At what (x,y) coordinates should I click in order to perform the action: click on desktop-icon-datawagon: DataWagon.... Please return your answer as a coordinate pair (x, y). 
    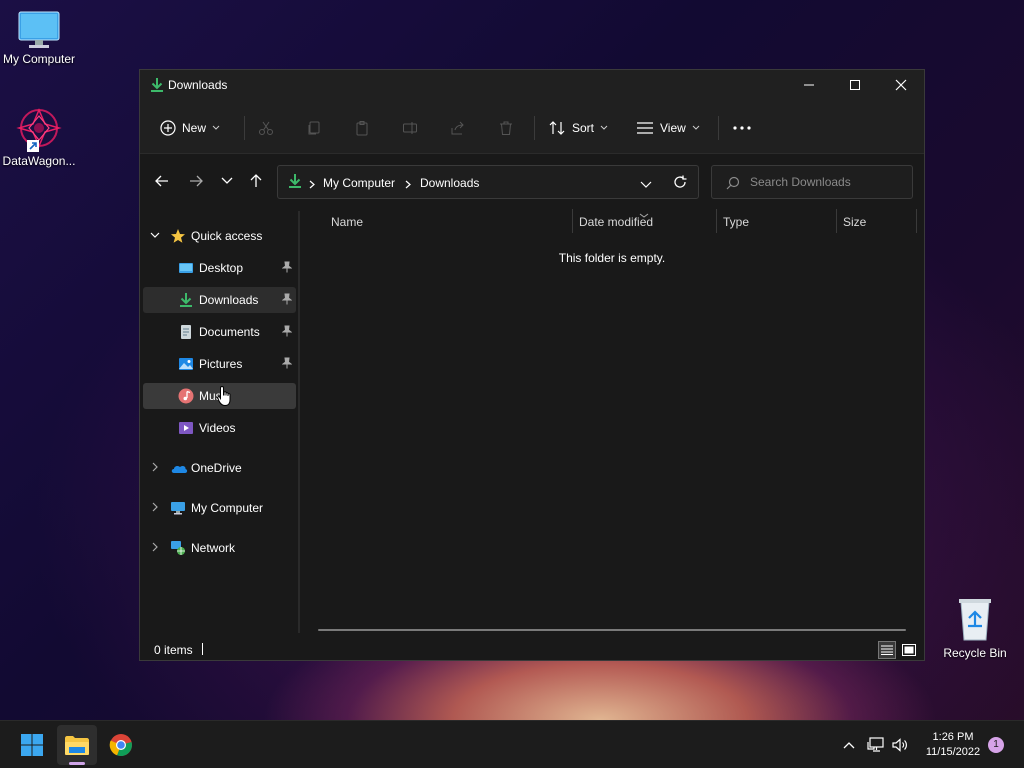
    Looking at the image, I should click on (39, 137).